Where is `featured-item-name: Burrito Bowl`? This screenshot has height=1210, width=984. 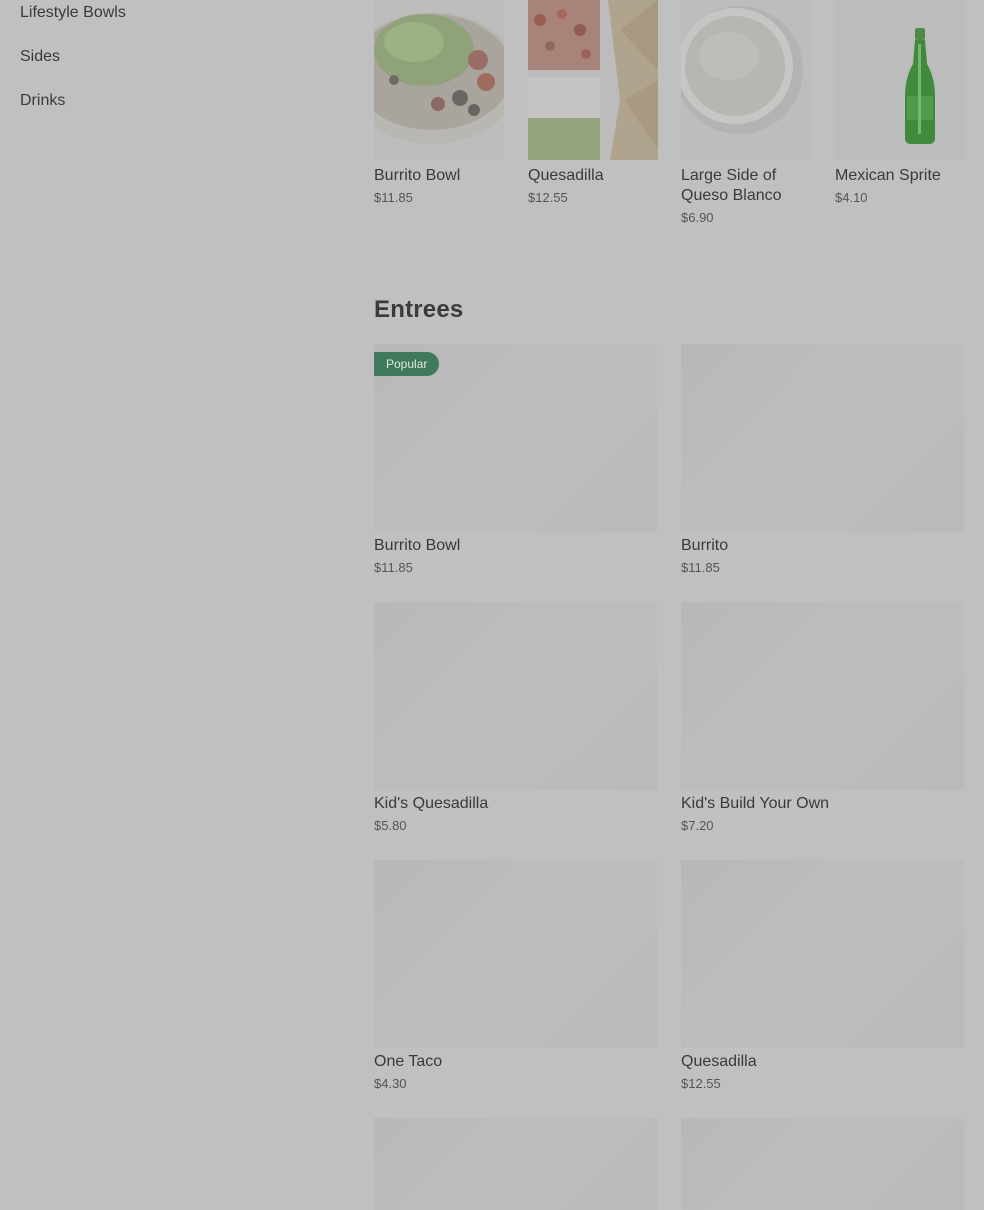
featured-item-name: Burrito Bowl is located at coordinates (417, 175).